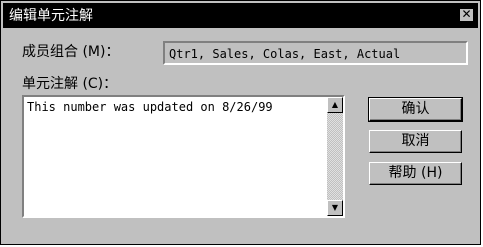  I want to click on cell-note-label: 单元注解 (C)：, so click(70, 84).